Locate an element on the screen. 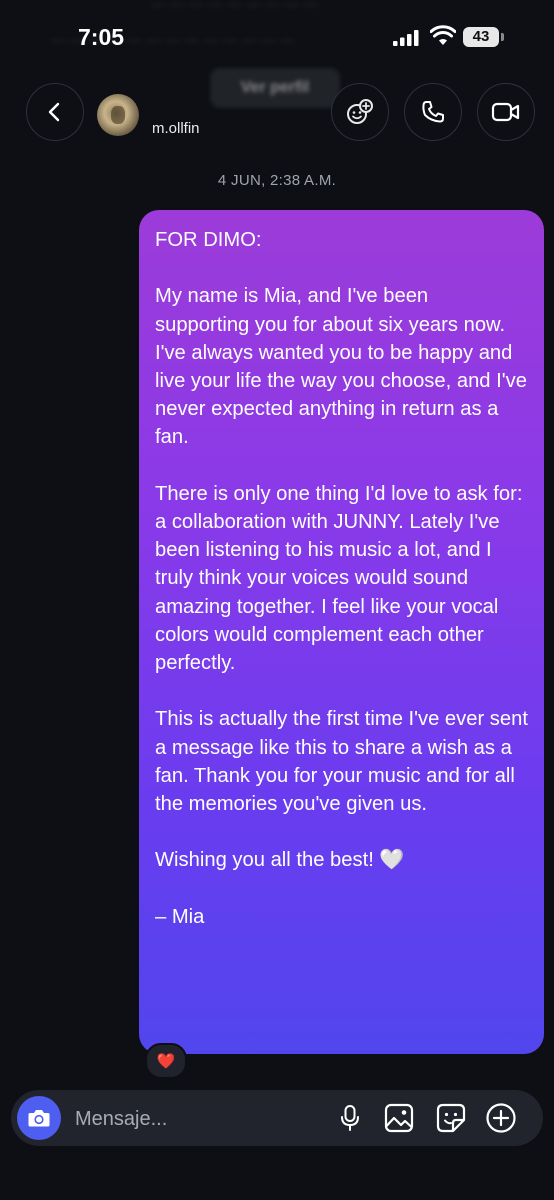  cellular-signal-icon is located at coordinates (406, 38).